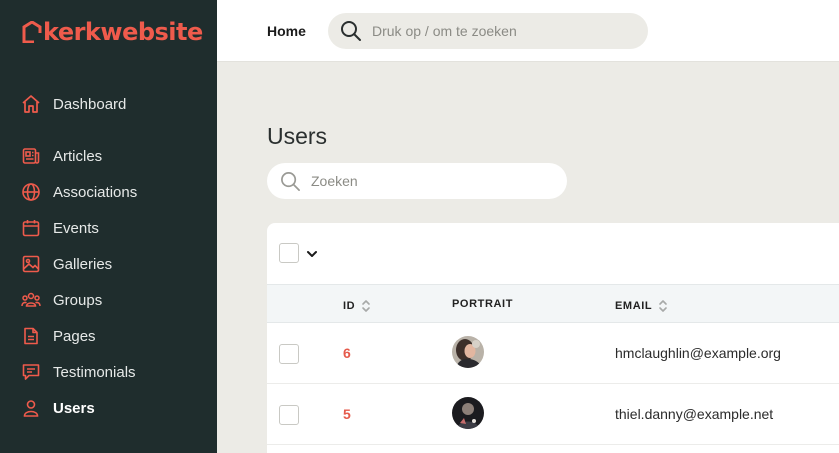 This screenshot has width=839, height=453. What do you see at coordinates (431, 181) in the screenshot?
I see `user-search-input` at bounding box center [431, 181].